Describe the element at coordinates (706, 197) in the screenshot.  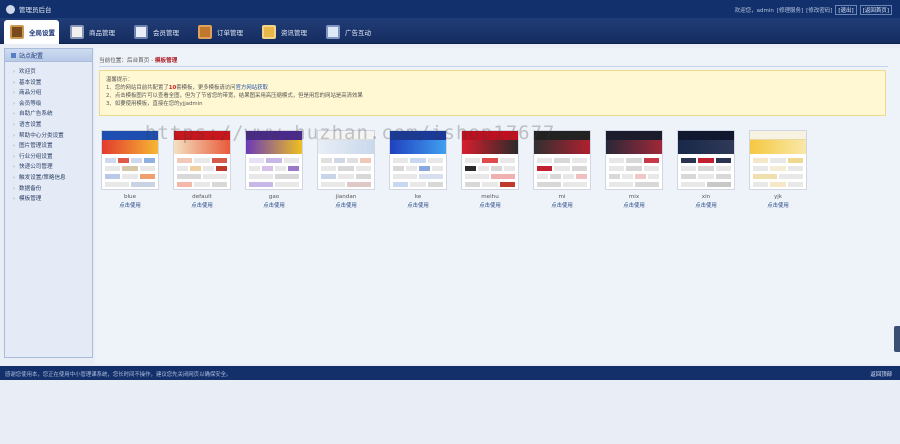
I see `theme-name: xin` at that location.